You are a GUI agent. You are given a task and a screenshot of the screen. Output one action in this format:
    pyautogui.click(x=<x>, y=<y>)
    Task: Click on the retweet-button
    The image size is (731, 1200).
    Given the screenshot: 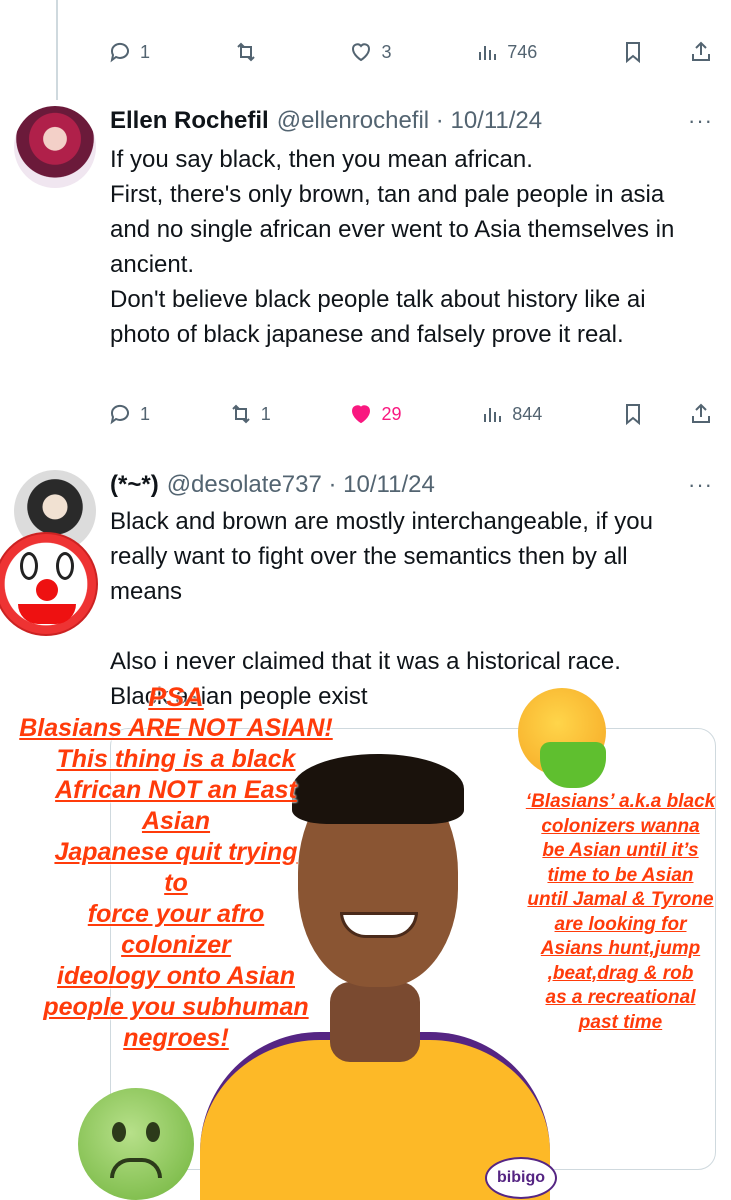 What is the action you would take?
    pyautogui.click(x=250, y=52)
    